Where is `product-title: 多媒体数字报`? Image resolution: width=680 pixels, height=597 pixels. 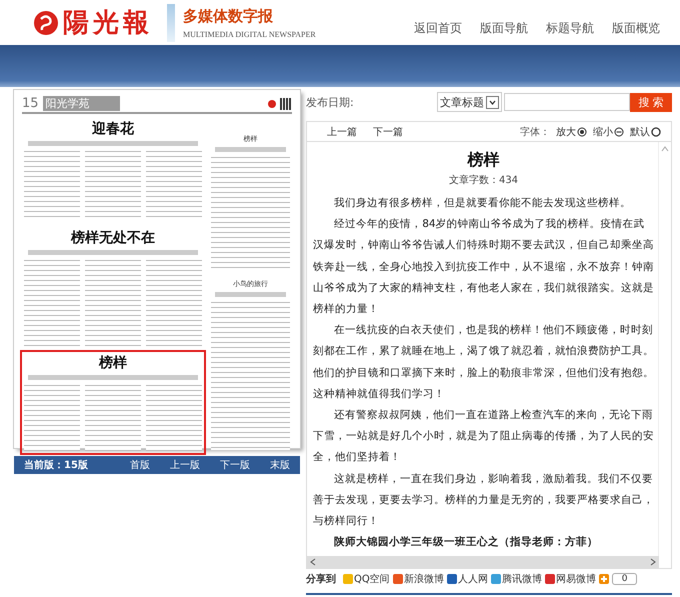
product-title: 多媒体数字报 is located at coordinates (228, 16).